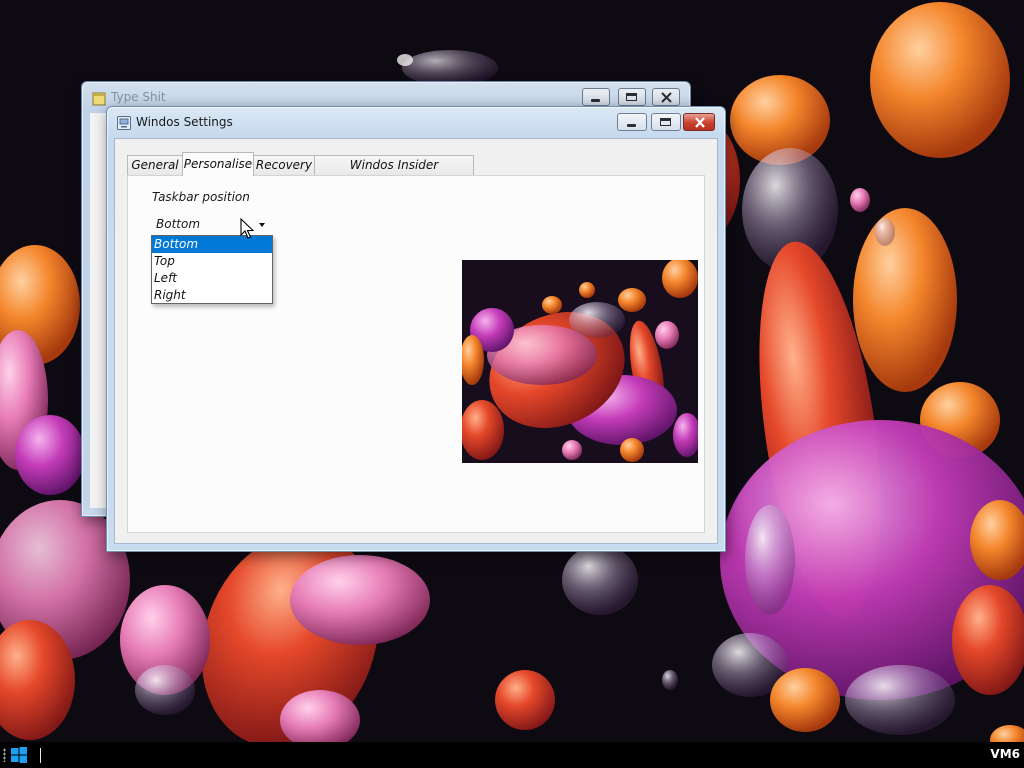  Describe the element at coordinates (212, 278) in the screenshot. I see `option-left: Left` at that location.